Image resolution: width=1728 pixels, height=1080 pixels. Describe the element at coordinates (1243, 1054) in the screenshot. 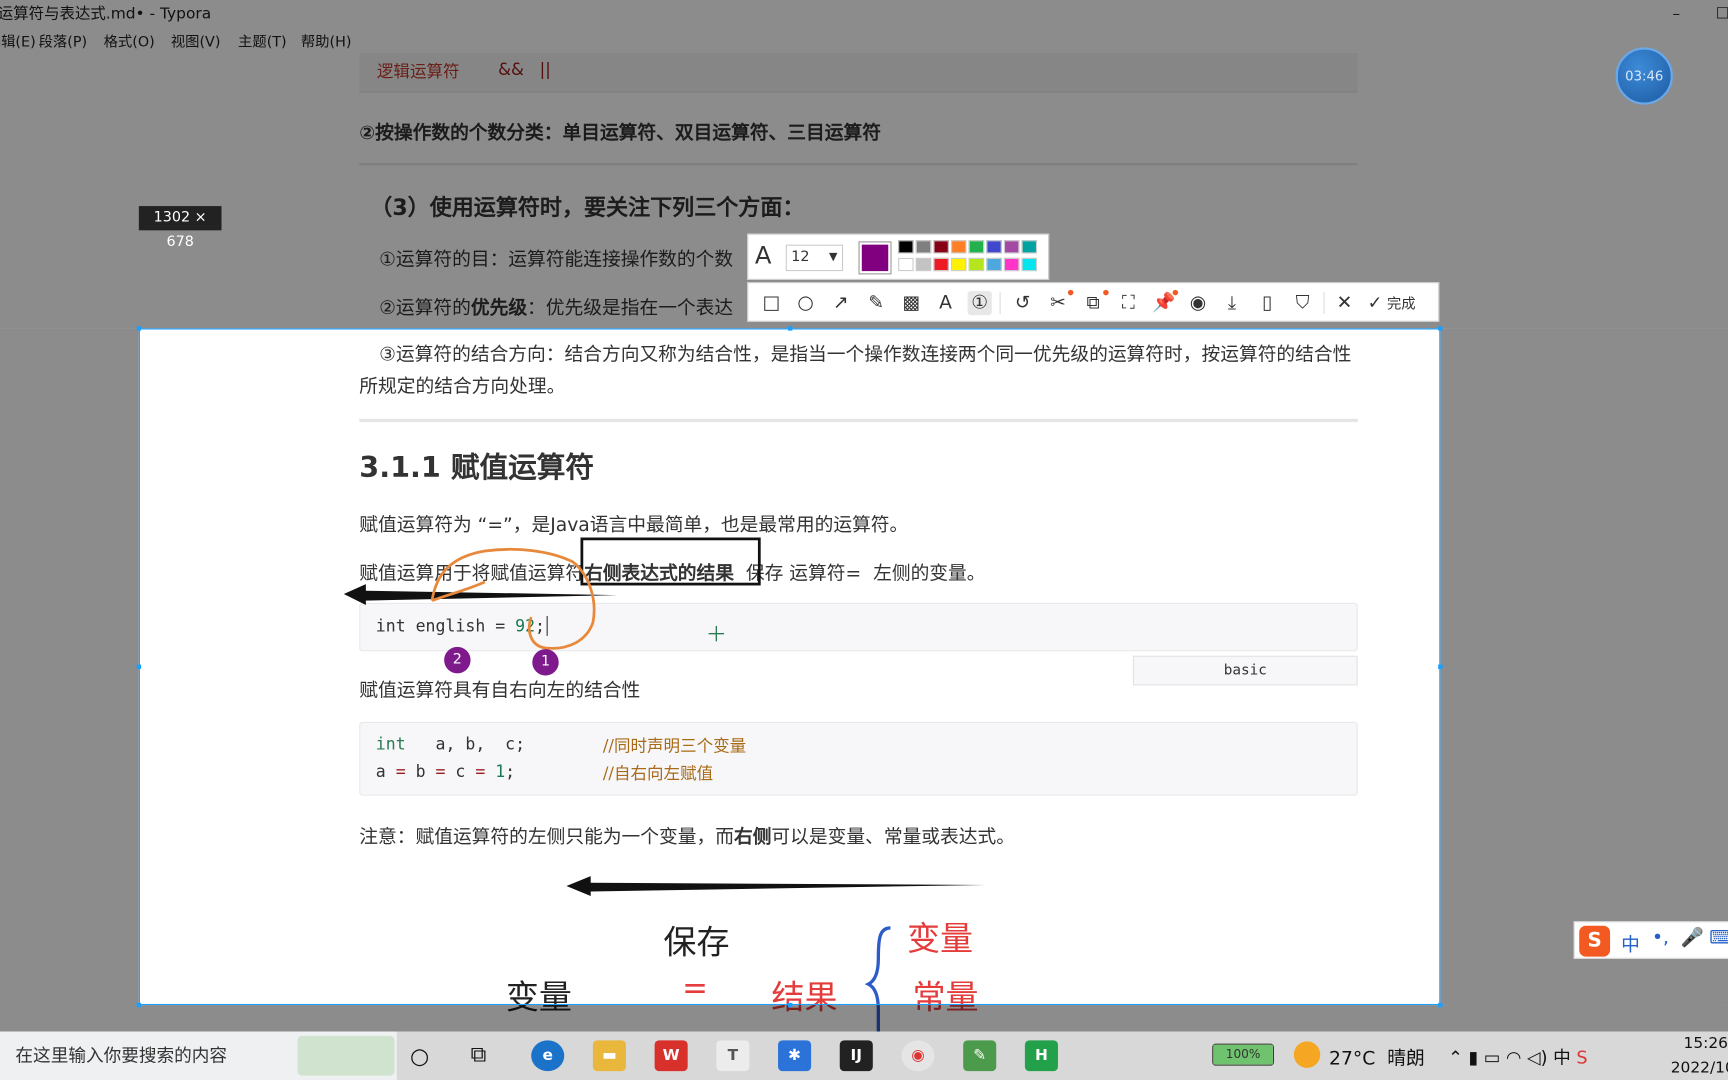

I see `battery-indicator: 100%` at that location.